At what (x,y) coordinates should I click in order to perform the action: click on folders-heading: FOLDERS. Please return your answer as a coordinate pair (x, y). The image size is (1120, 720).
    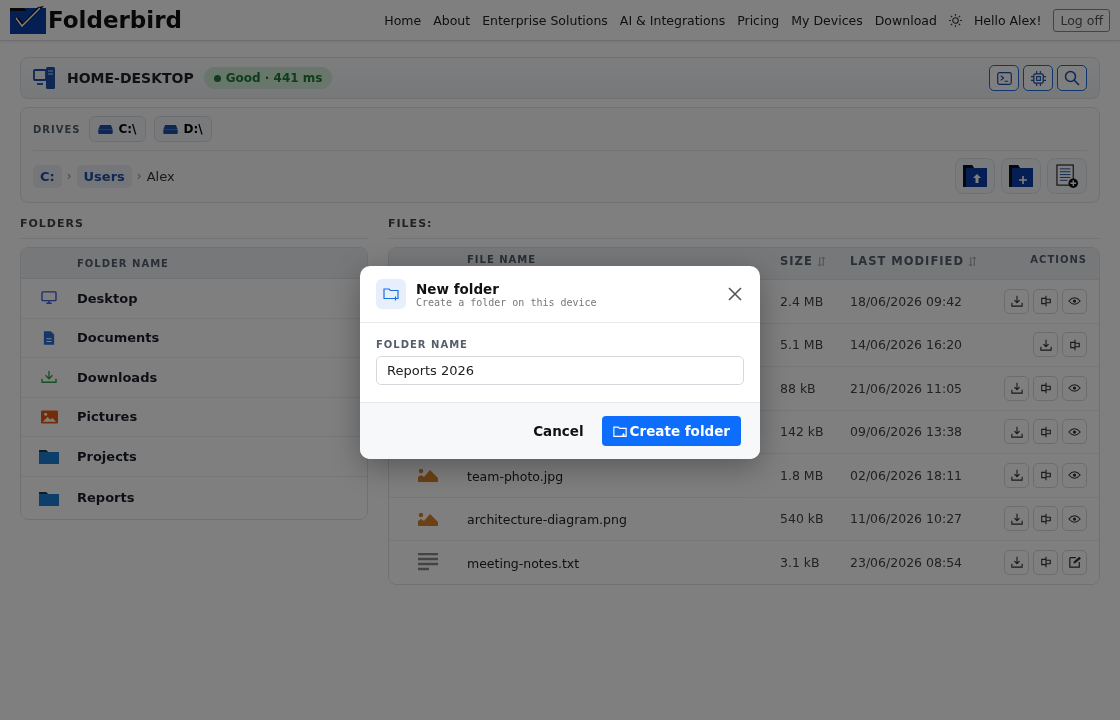
    Looking at the image, I should click on (194, 228).